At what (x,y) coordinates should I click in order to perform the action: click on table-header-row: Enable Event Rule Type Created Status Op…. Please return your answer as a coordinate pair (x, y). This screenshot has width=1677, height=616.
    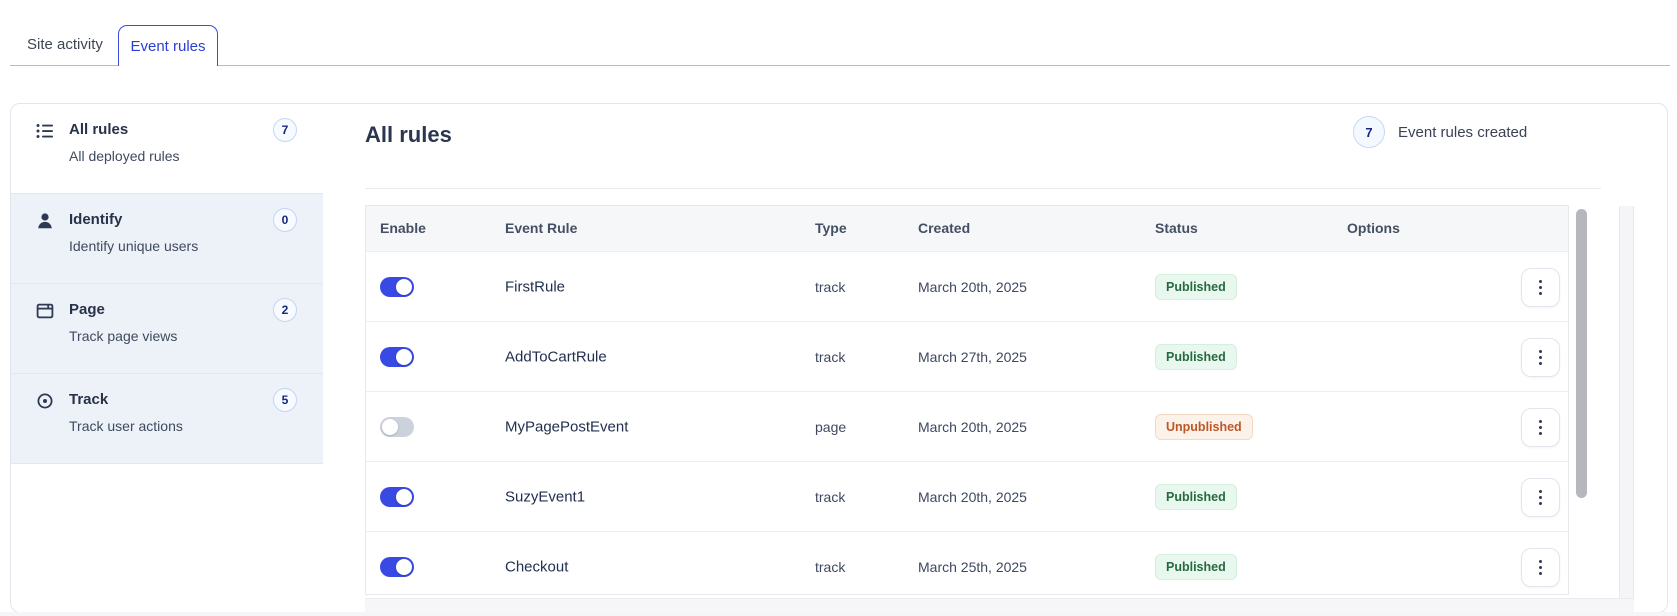
    Looking at the image, I should click on (967, 228).